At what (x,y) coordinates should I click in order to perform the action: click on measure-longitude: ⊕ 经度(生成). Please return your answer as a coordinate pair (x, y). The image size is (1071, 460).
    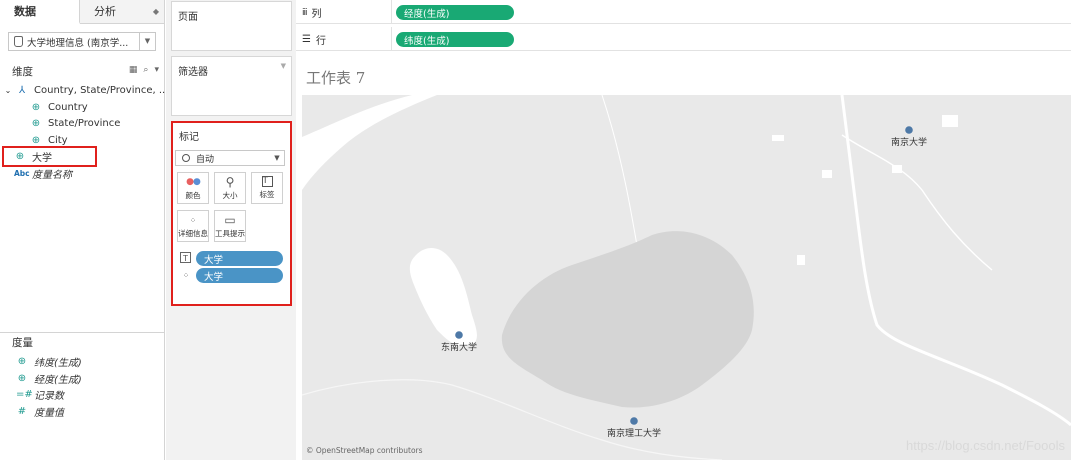
    Looking at the image, I should click on (49, 378).